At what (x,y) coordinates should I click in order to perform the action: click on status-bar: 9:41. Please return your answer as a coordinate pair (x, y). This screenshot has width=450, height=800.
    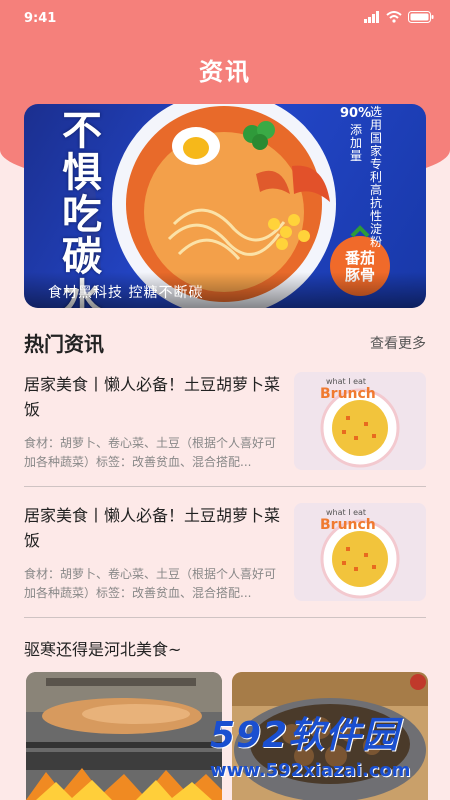
    Looking at the image, I should click on (225, 18).